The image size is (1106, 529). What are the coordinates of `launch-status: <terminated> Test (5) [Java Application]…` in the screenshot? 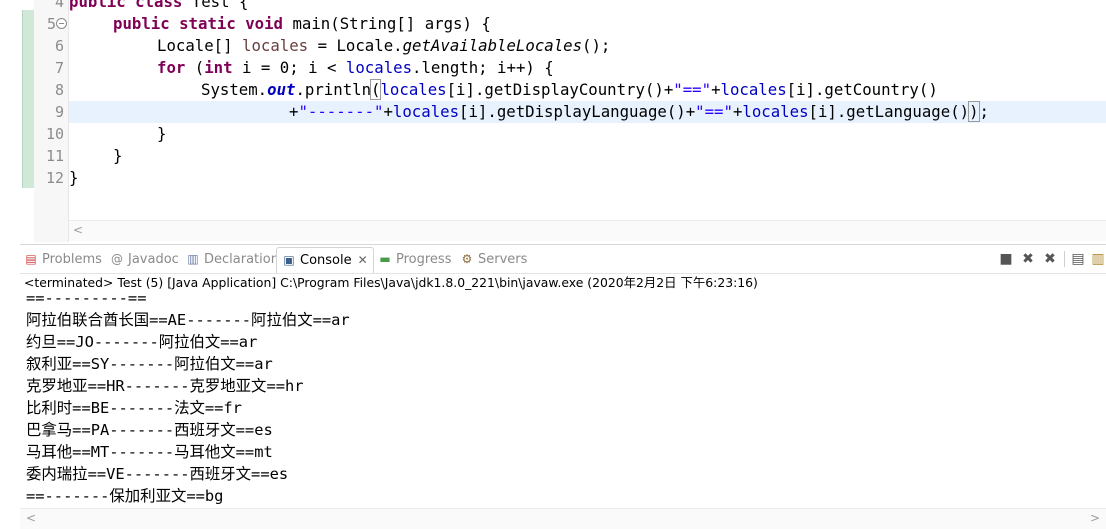 It's located at (391, 282).